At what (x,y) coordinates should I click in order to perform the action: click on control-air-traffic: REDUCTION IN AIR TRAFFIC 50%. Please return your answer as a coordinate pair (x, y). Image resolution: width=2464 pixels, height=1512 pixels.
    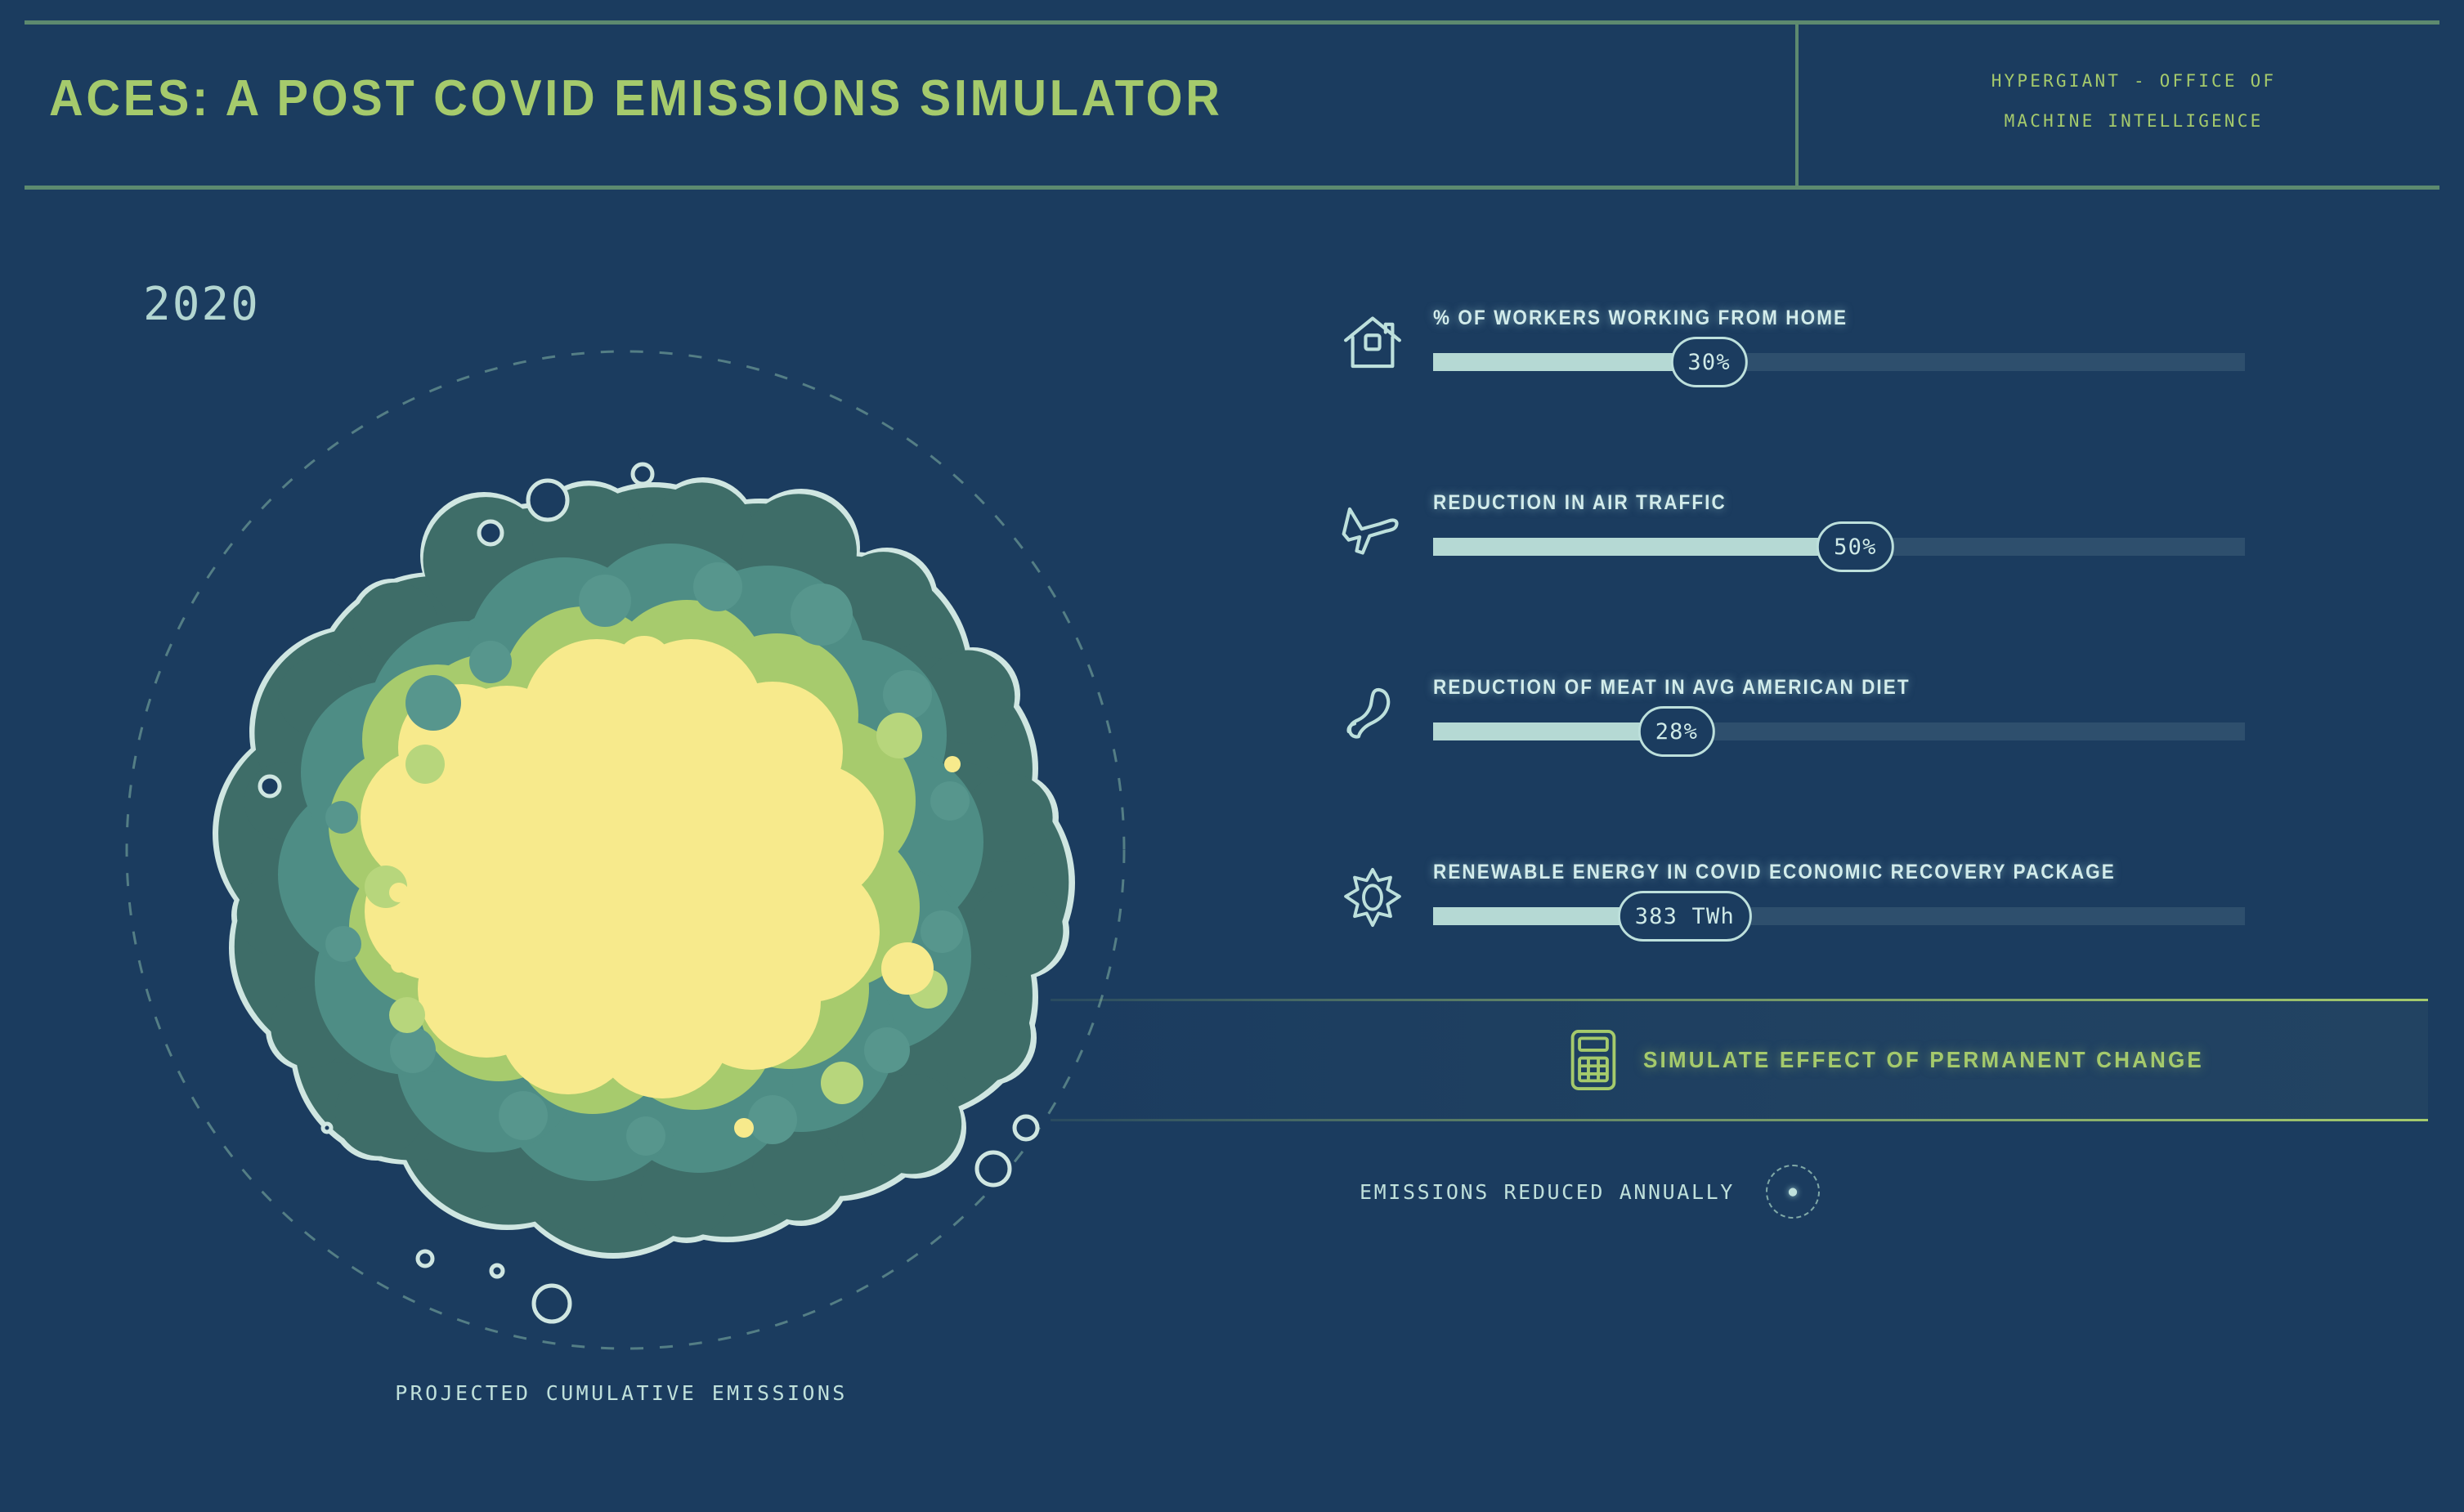
    Looking at the image, I should click on (1799, 537).